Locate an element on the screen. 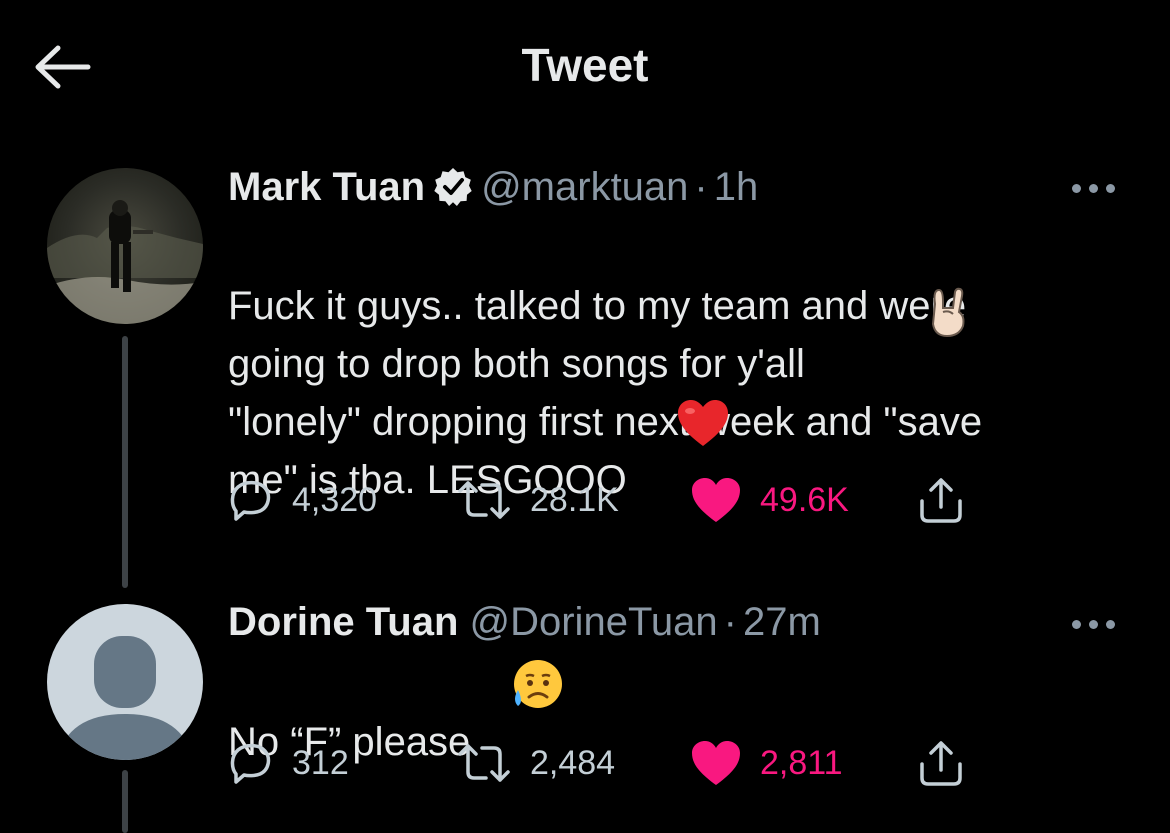 The image size is (1170, 833). retweet-button: 28.1K is located at coordinates (537, 500).